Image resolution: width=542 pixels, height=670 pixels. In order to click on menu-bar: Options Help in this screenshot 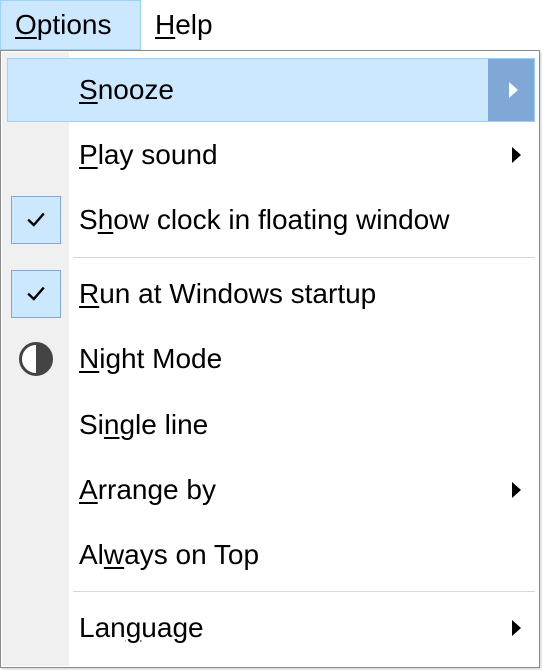, I will do `click(271, 25)`.